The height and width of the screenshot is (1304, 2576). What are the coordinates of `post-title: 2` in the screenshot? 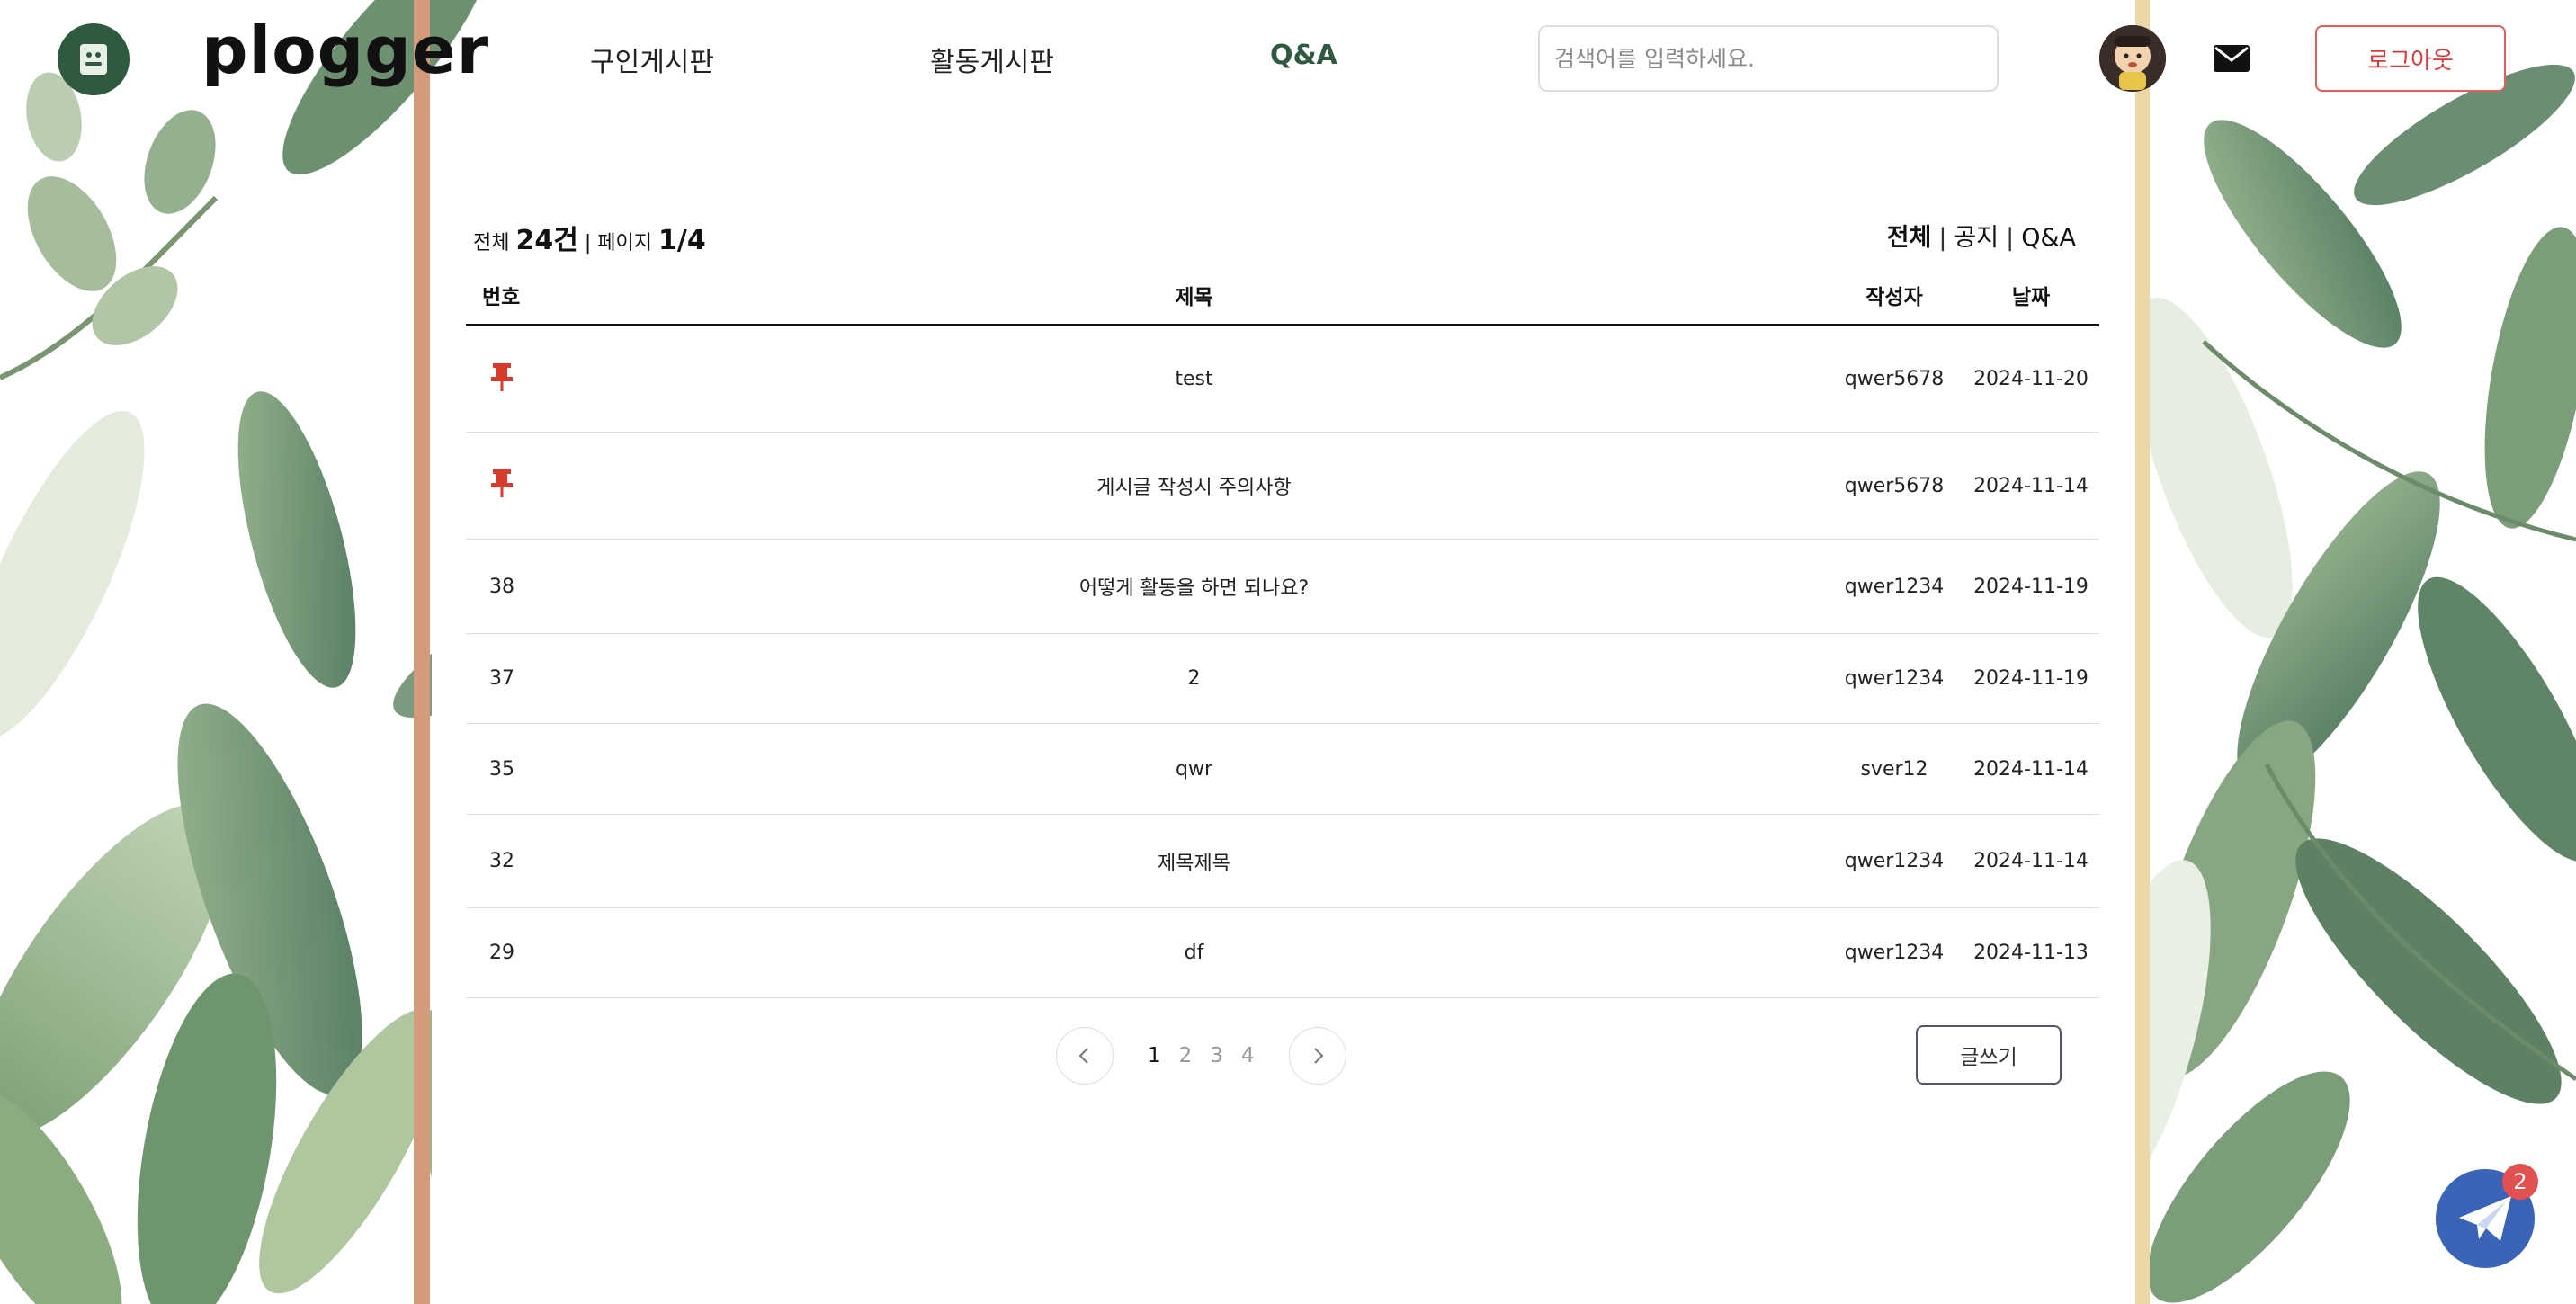 It's located at (1194, 678).